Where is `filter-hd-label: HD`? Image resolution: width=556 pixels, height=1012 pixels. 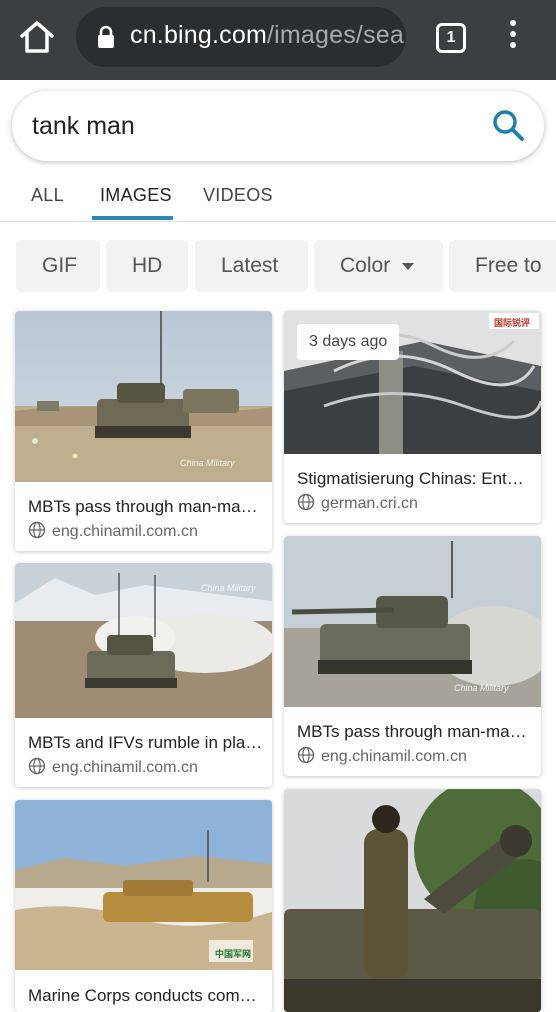
filter-hd-label: HD is located at coordinates (147, 265).